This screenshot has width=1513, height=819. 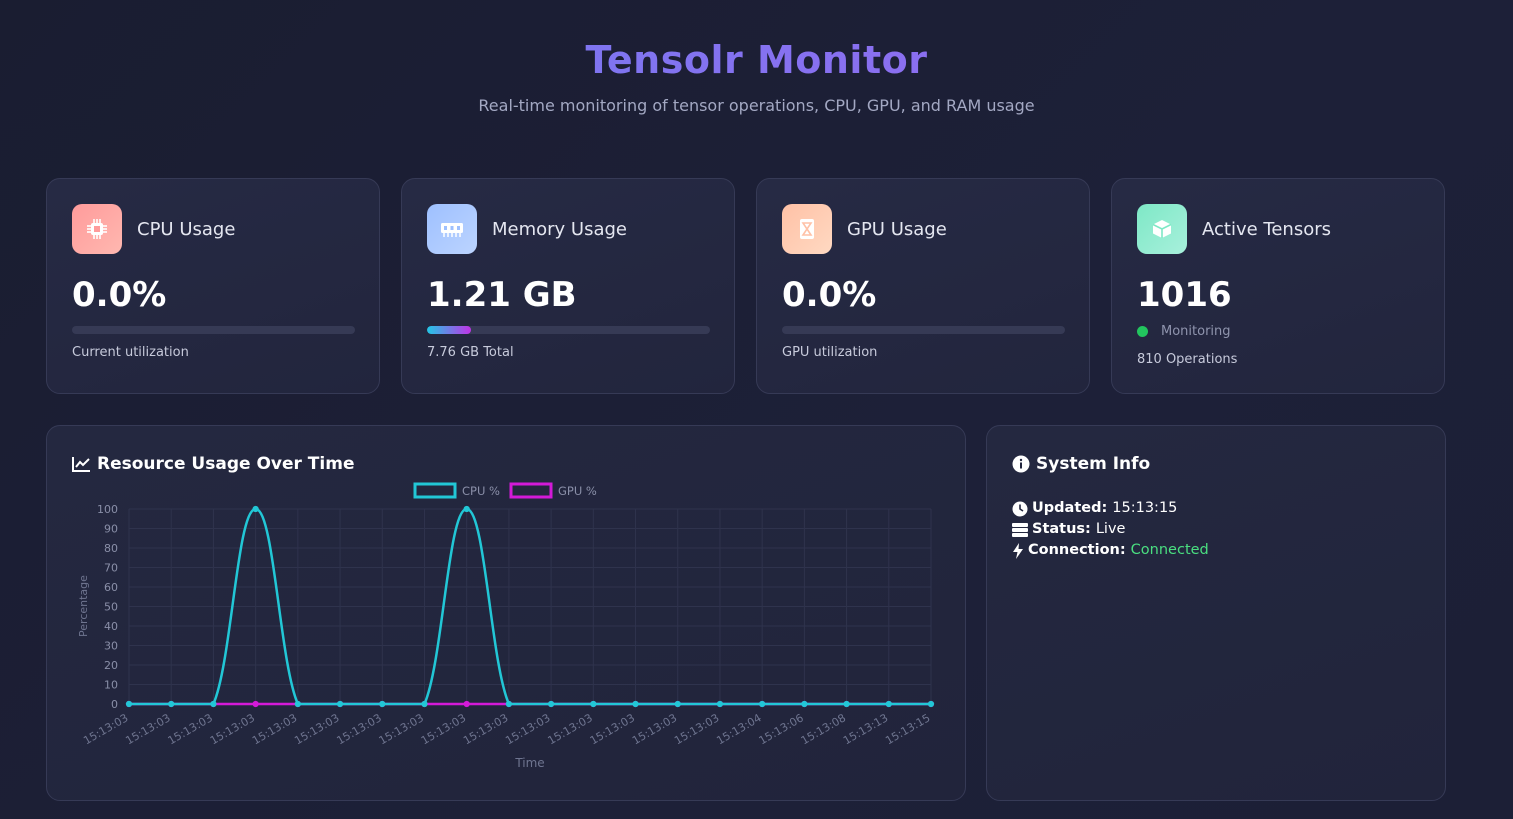 What do you see at coordinates (1020, 529) in the screenshot?
I see `server-icon` at bounding box center [1020, 529].